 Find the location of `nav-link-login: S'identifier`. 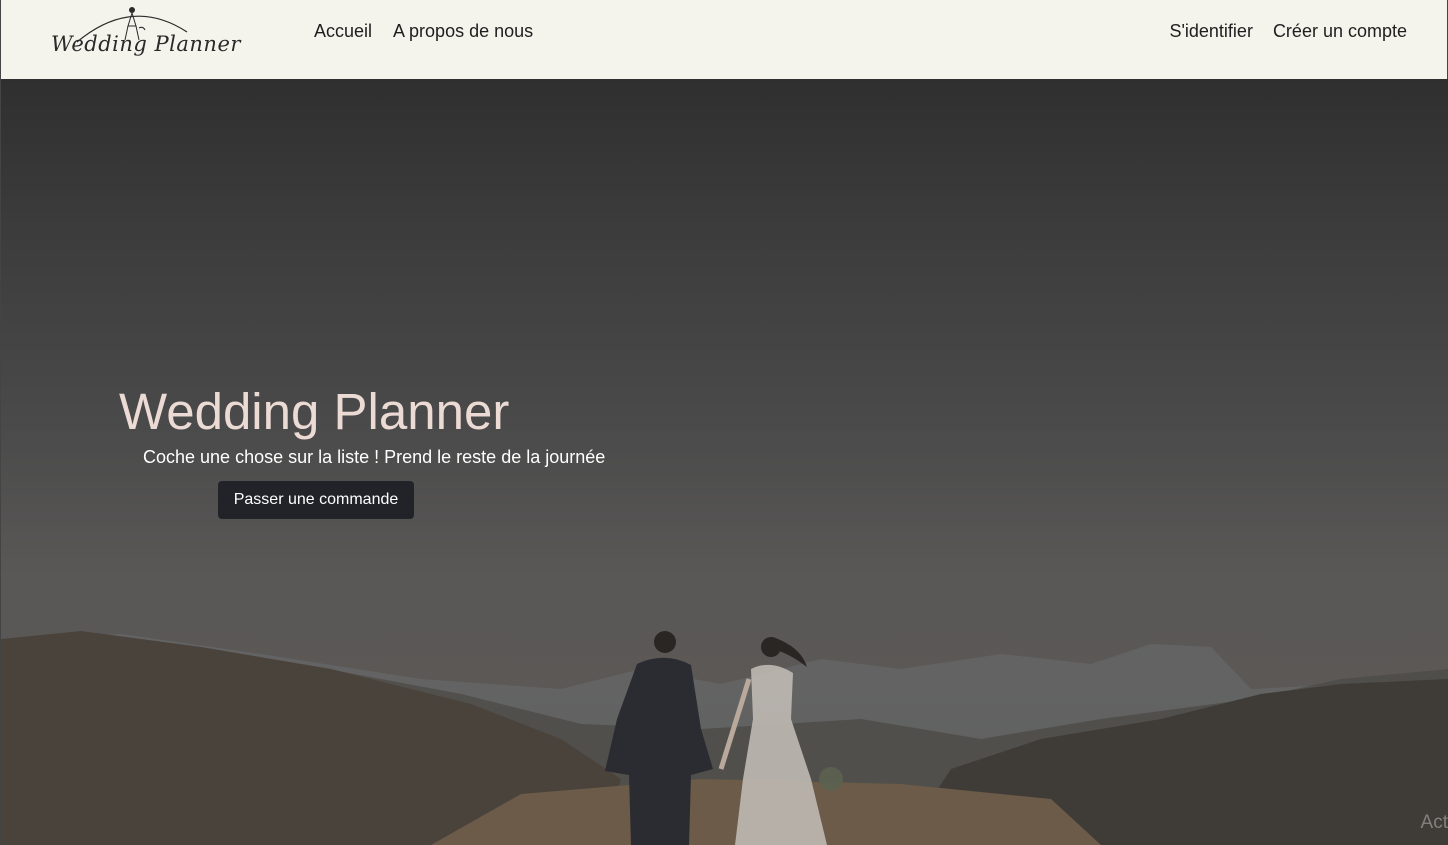

nav-link-login: S'identifier is located at coordinates (1210, 31).